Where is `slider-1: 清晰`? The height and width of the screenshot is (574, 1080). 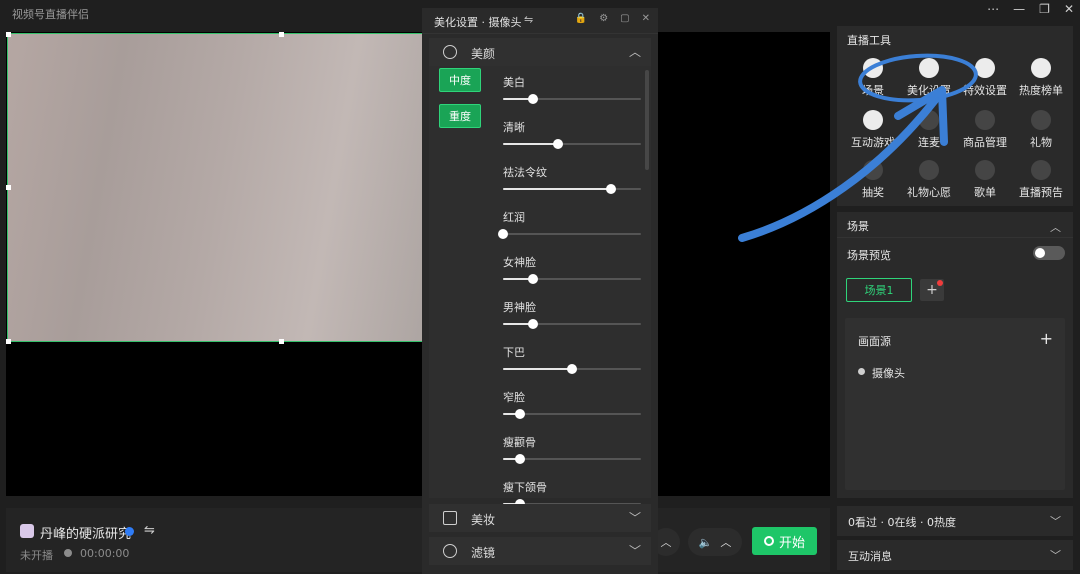
slider-1: 清晰 is located at coordinates (572, 134).